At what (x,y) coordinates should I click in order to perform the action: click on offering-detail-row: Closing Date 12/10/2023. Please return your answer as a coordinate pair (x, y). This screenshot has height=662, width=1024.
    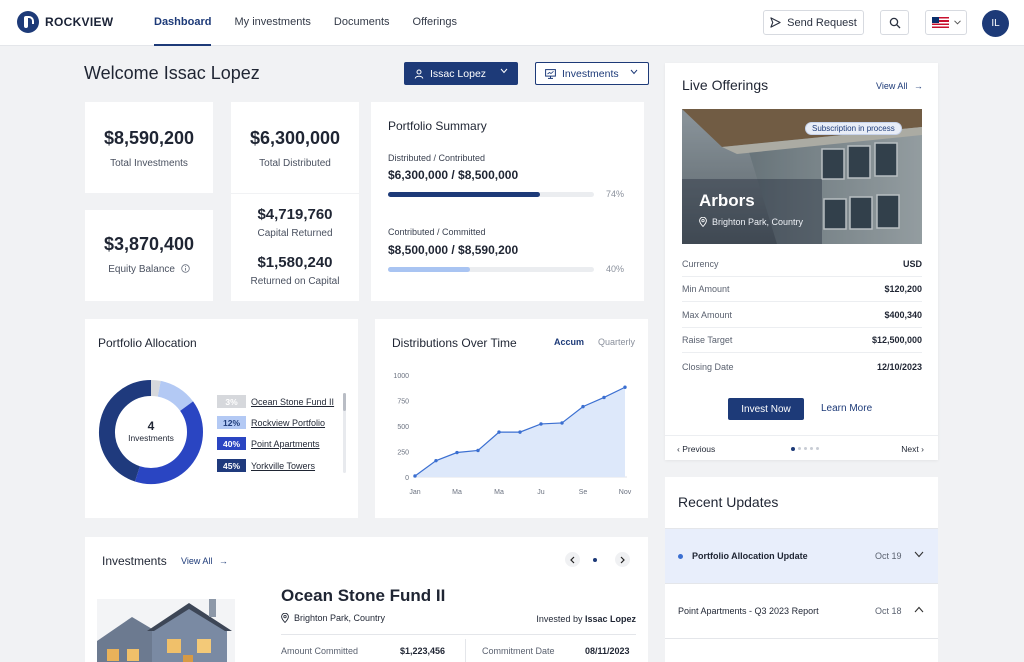
    Looking at the image, I should click on (802, 366).